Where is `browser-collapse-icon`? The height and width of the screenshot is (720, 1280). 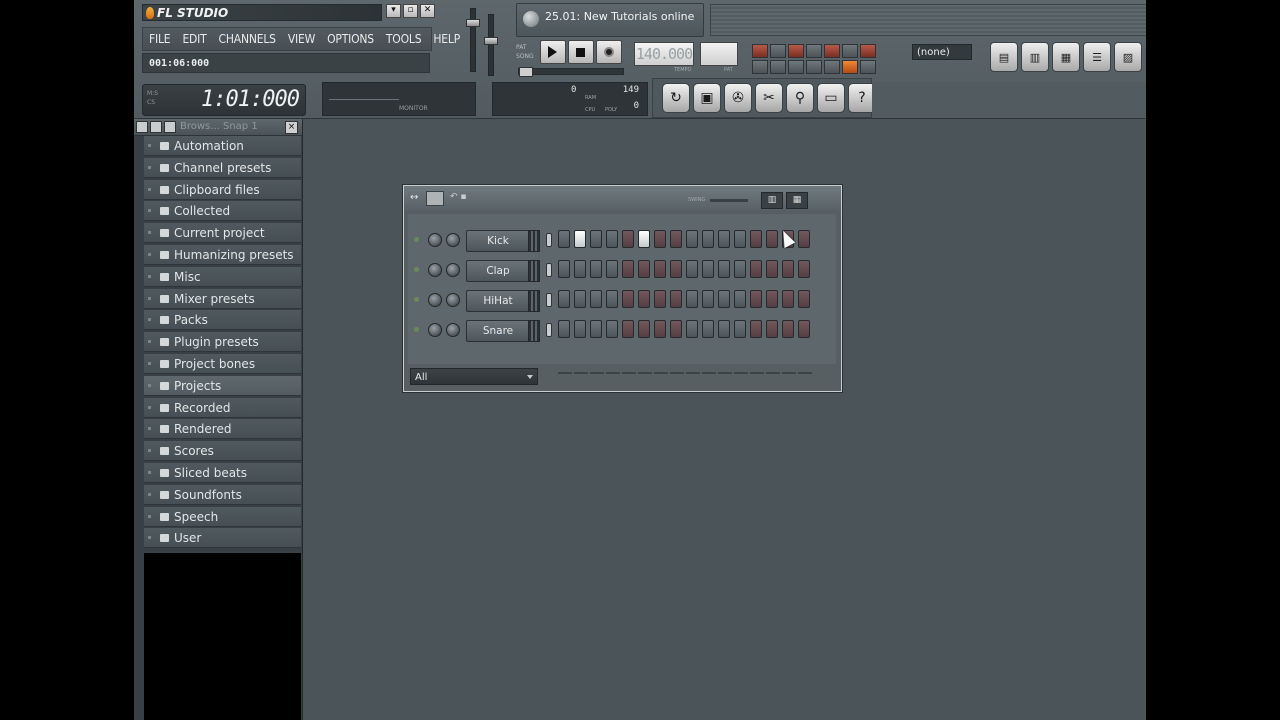
browser-collapse-icon is located at coordinates (156, 127).